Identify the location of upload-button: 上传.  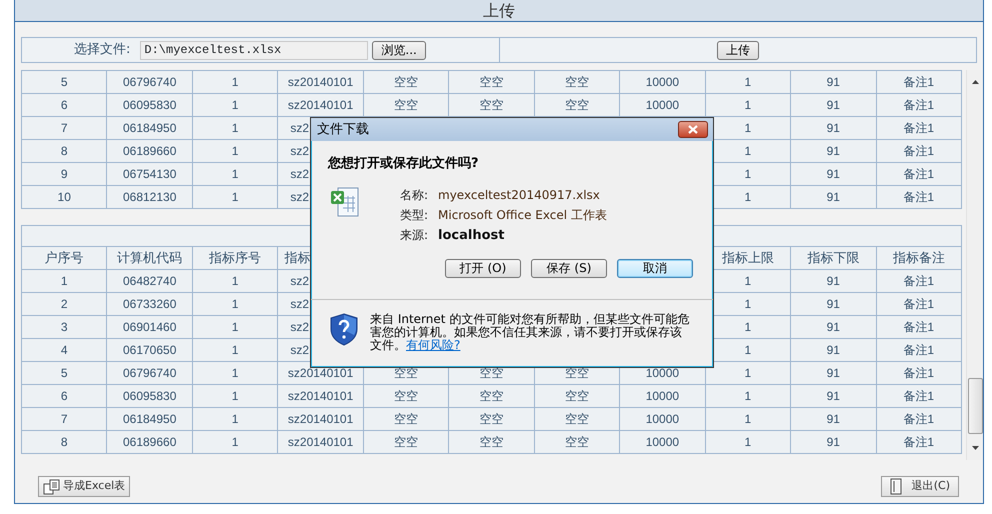
(737, 50).